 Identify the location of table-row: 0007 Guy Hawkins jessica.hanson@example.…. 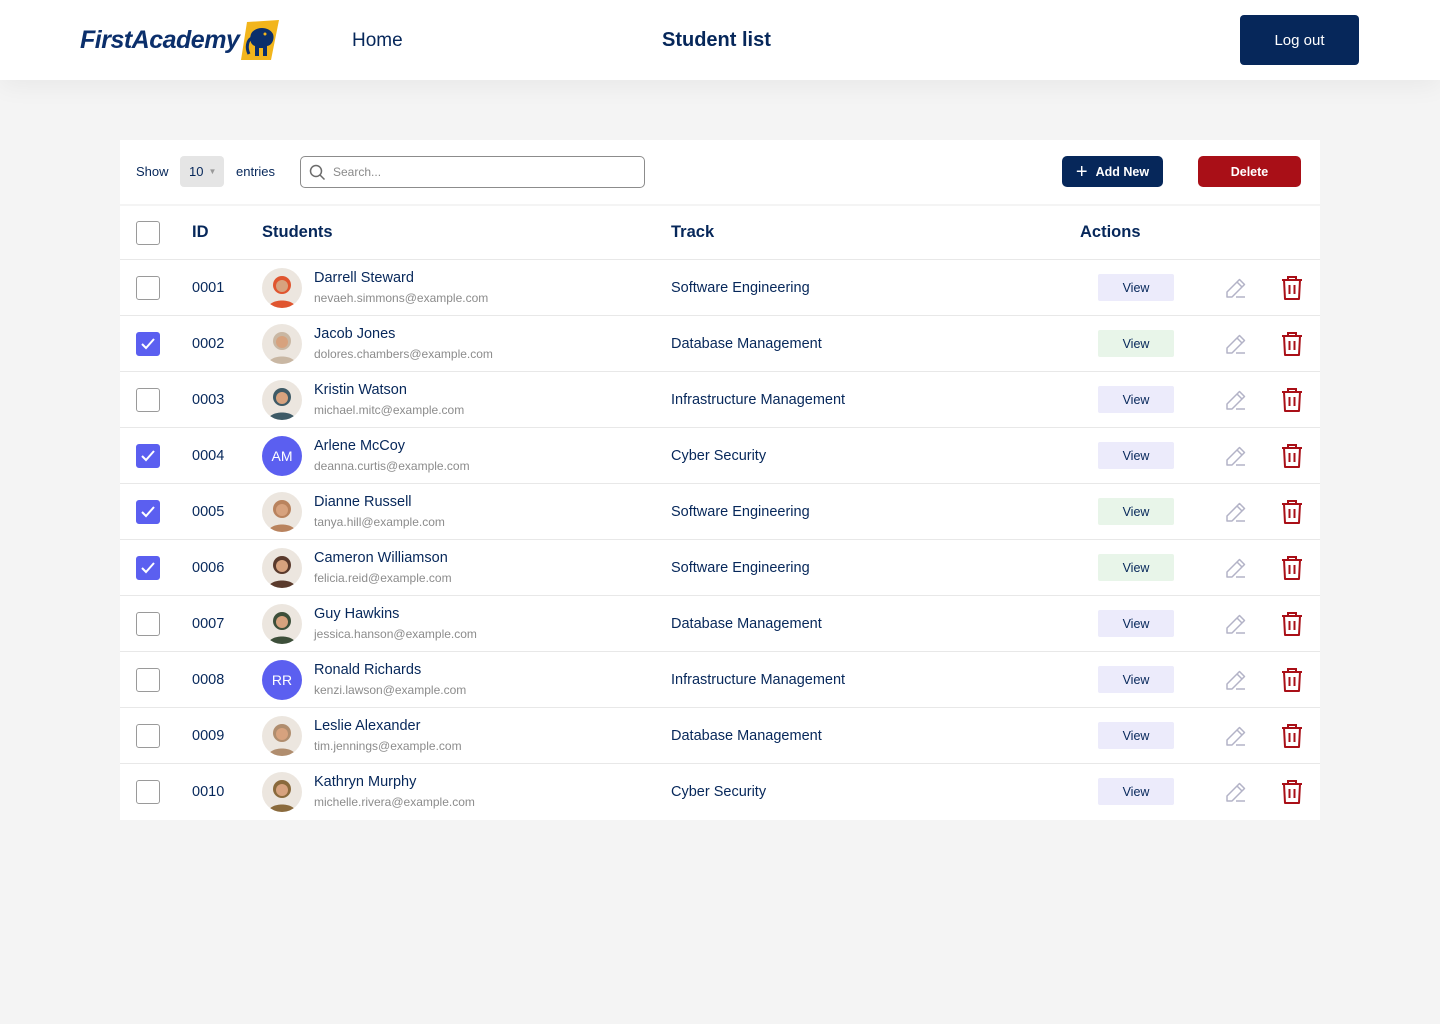
(720, 624).